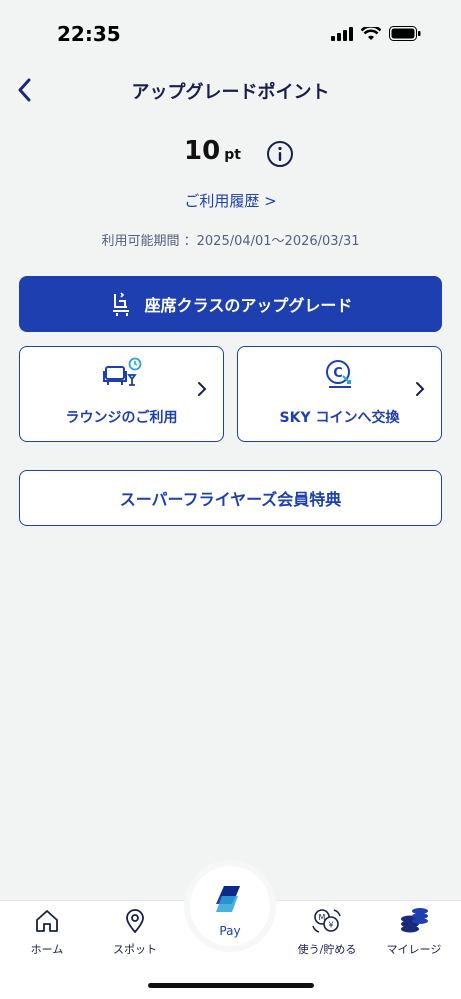 Image resolution: width=461 pixels, height=999 pixels. What do you see at coordinates (371, 33) in the screenshot?
I see `wifi-icon` at bounding box center [371, 33].